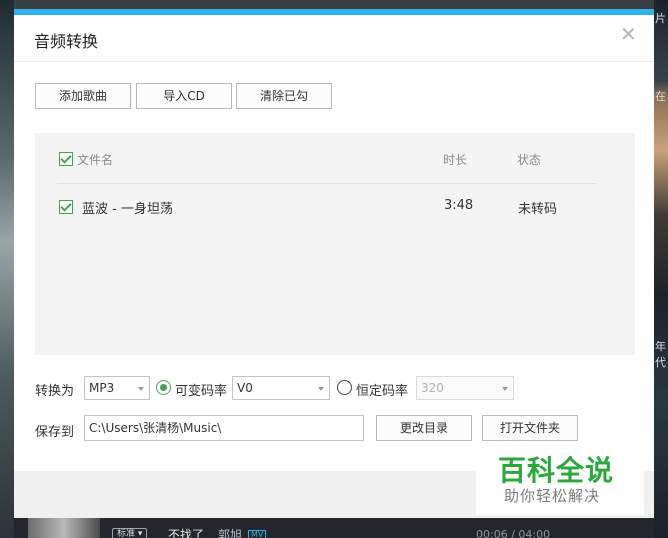 This screenshot has width=668, height=538. What do you see at coordinates (55, 391) in the screenshot?
I see `convert-to-label: 转换为` at bounding box center [55, 391].